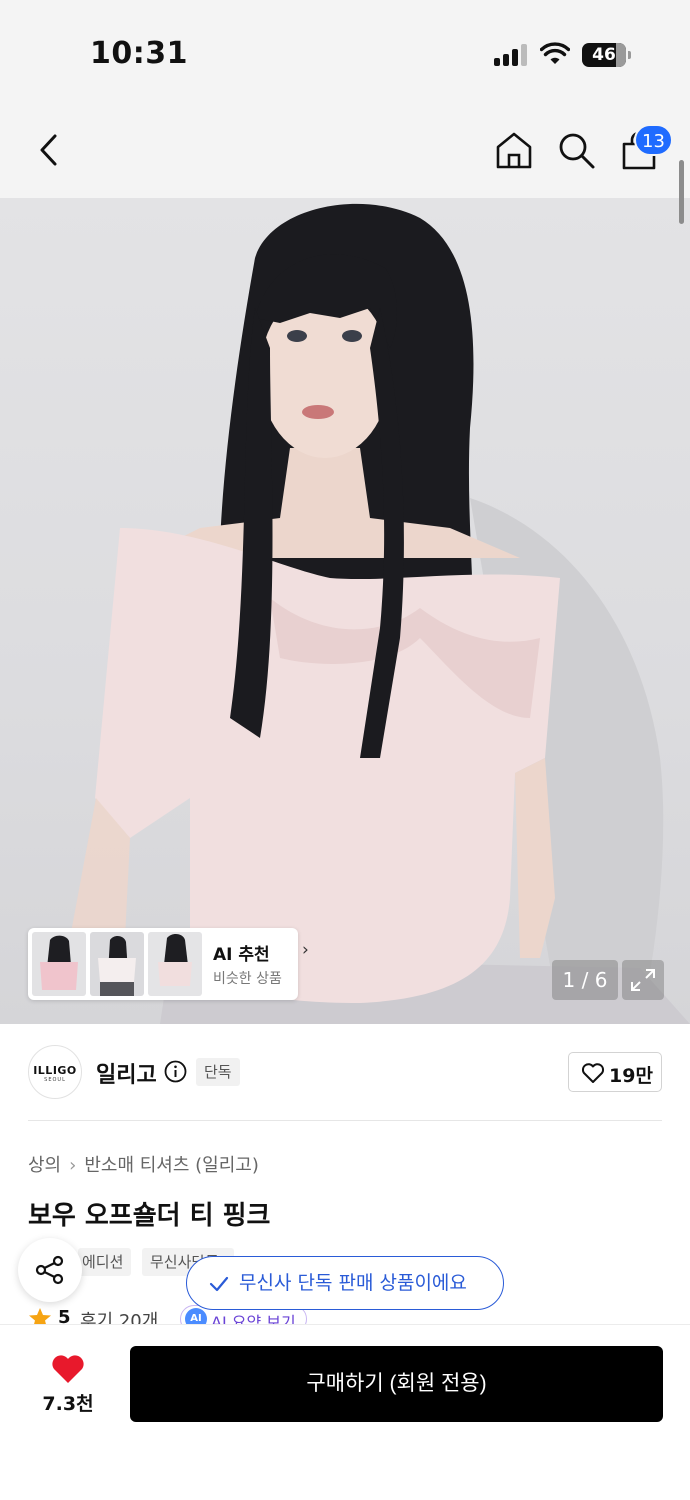 The image size is (690, 1500). I want to click on brand-logo: ILLIGO SEOUL, so click(55, 1072).